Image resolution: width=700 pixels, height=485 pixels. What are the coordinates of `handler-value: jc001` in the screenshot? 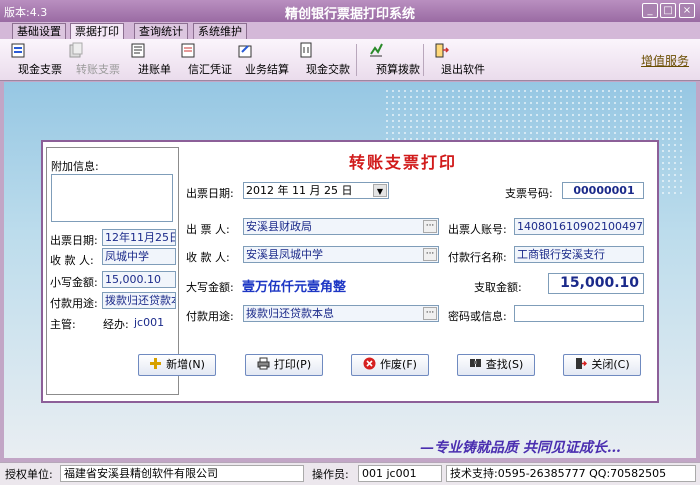 It's located at (149, 322).